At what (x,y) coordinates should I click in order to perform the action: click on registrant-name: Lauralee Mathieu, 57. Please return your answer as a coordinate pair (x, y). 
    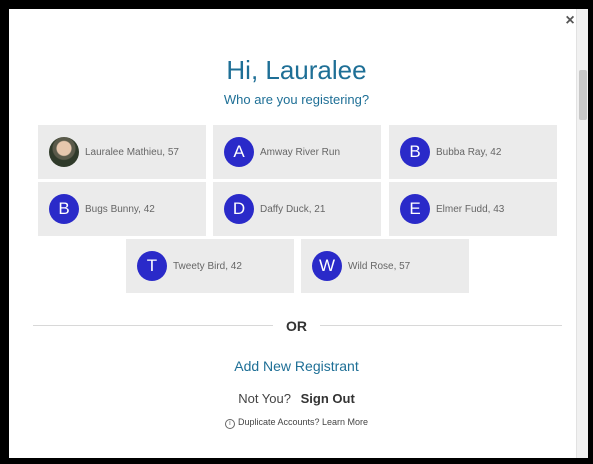
    Looking at the image, I should click on (132, 152).